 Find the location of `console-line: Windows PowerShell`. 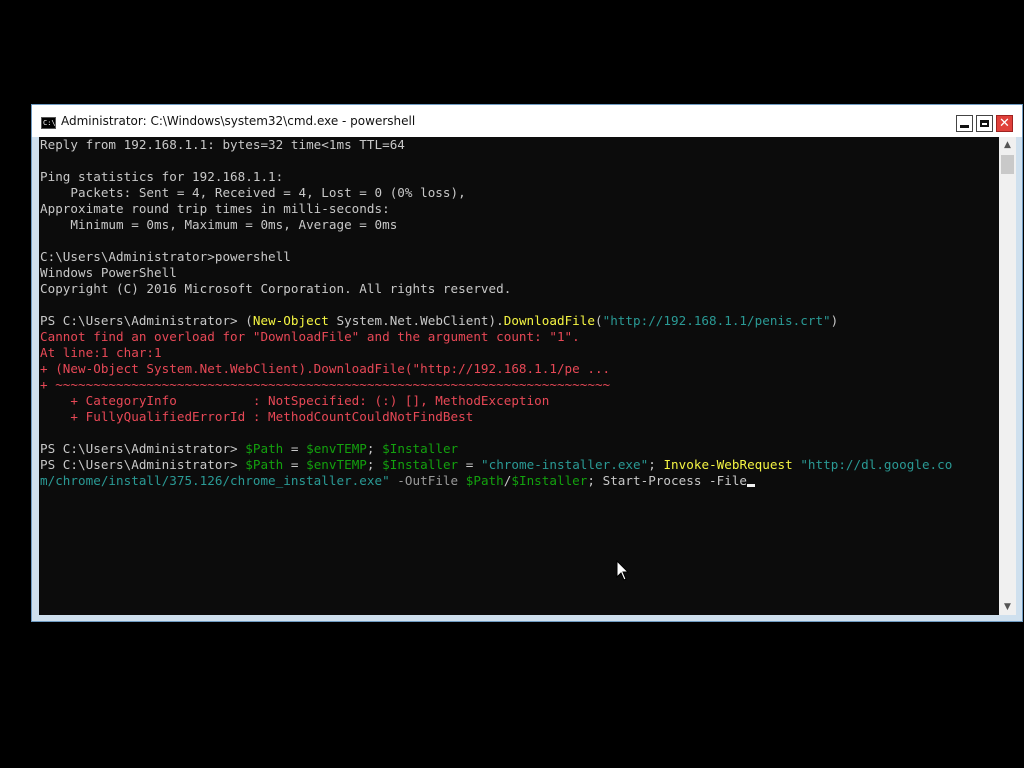

console-line: Windows PowerShell is located at coordinates (496, 273).